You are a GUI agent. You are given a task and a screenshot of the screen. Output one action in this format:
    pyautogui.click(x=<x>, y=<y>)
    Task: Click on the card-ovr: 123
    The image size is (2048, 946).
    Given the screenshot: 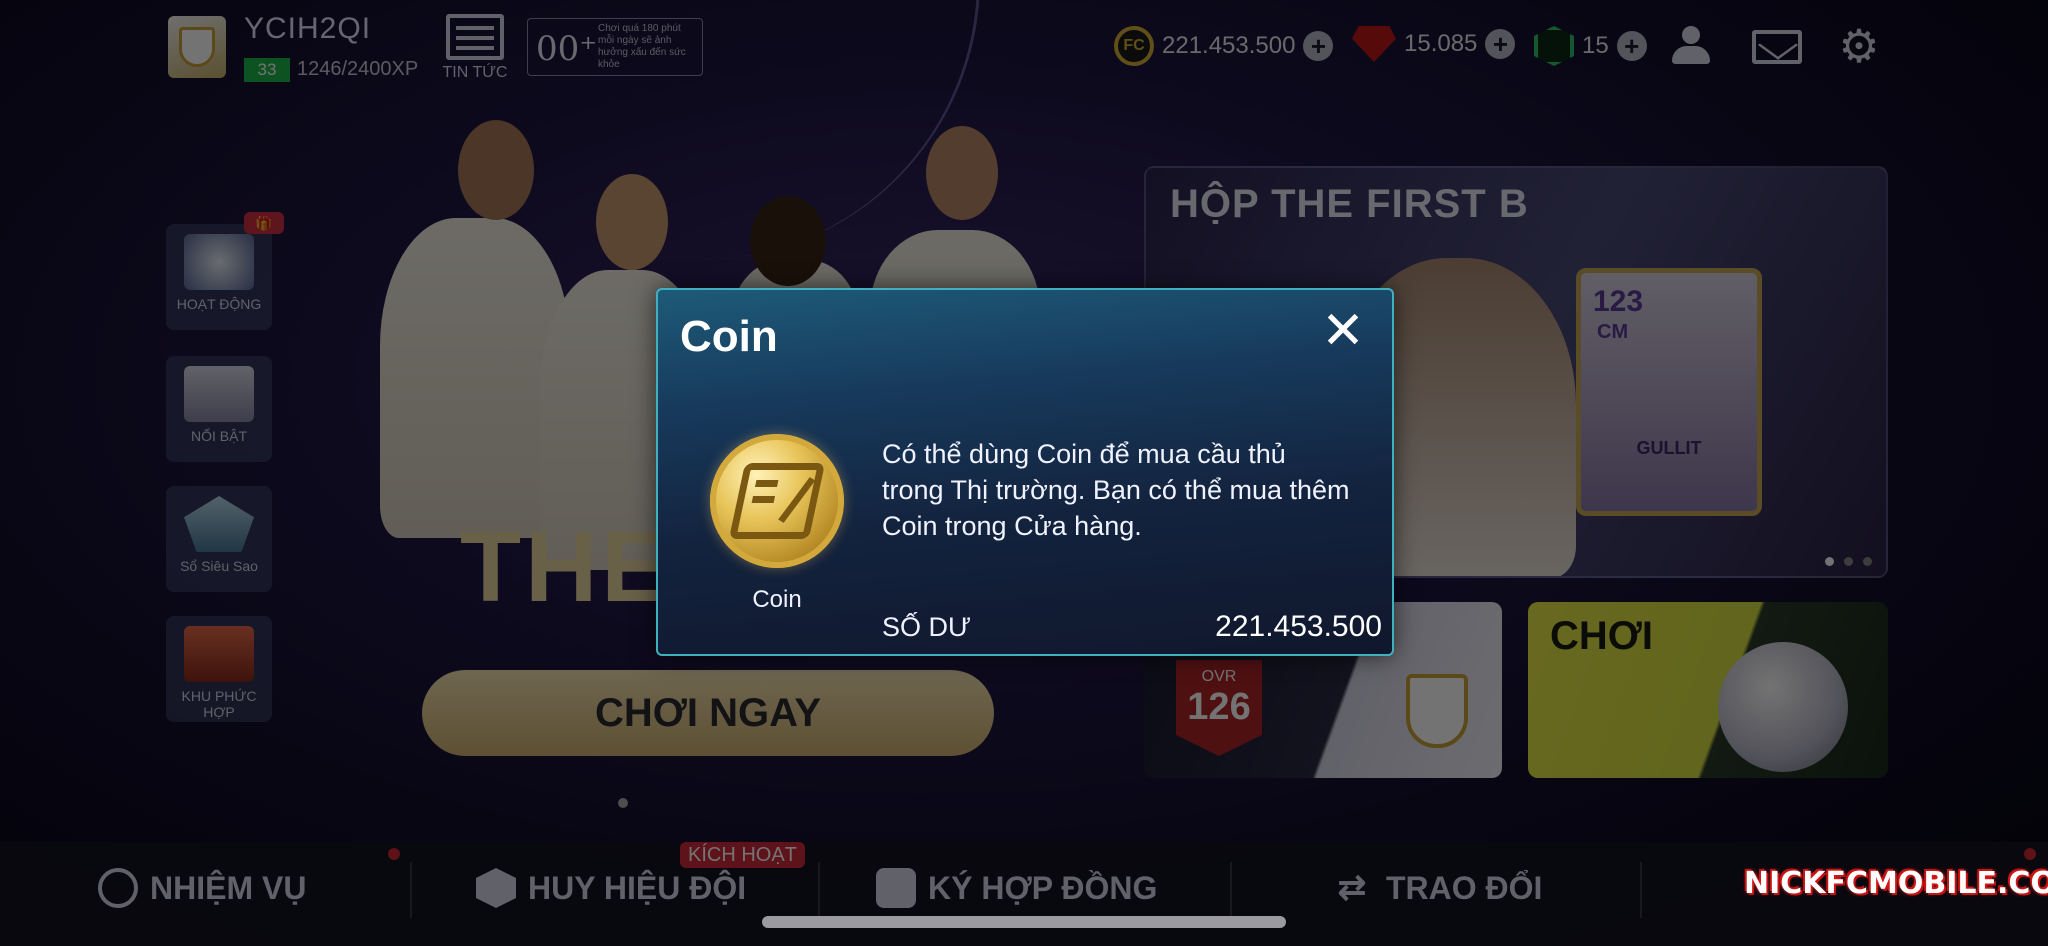 What is the action you would take?
    pyautogui.click(x=1618, y=301)
    